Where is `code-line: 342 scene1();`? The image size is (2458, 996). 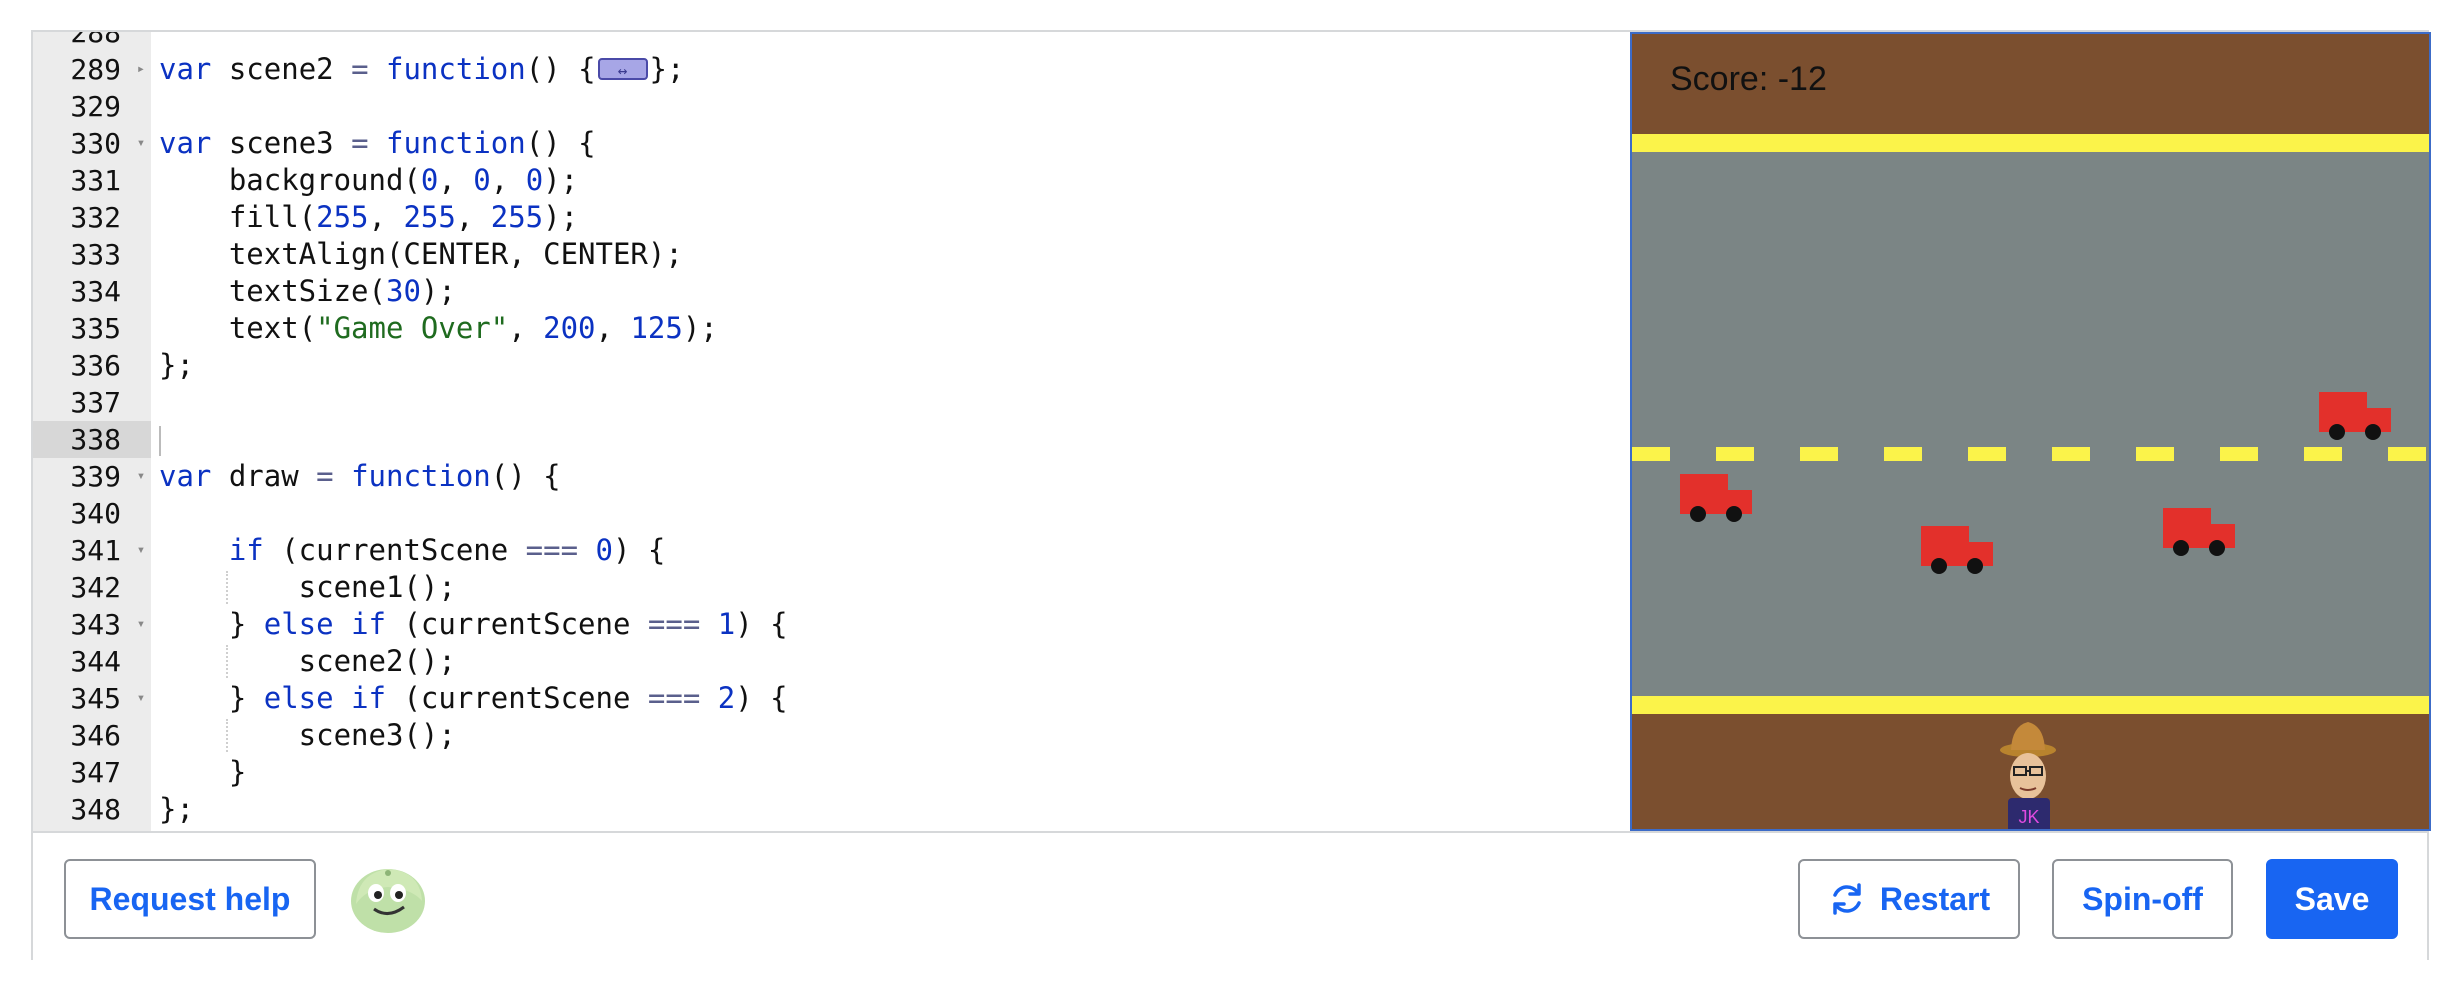 code-line: 342 scene1(); is located at coordinates (831, 587).